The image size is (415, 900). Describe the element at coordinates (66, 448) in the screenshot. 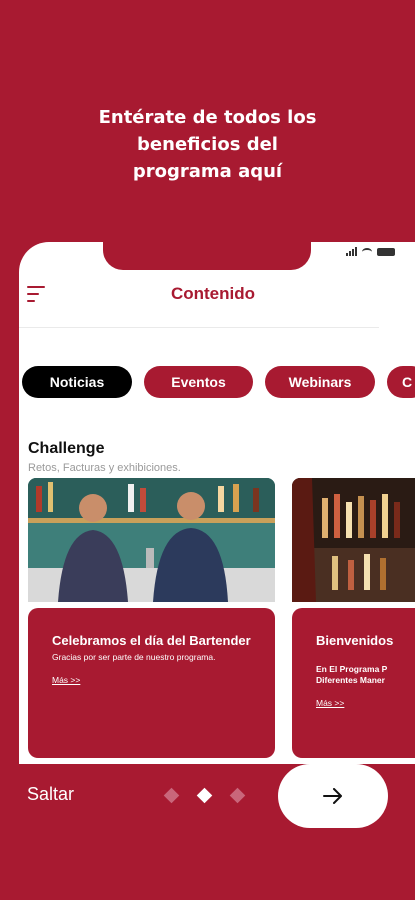

I see `section-title: Challenge` at that location.